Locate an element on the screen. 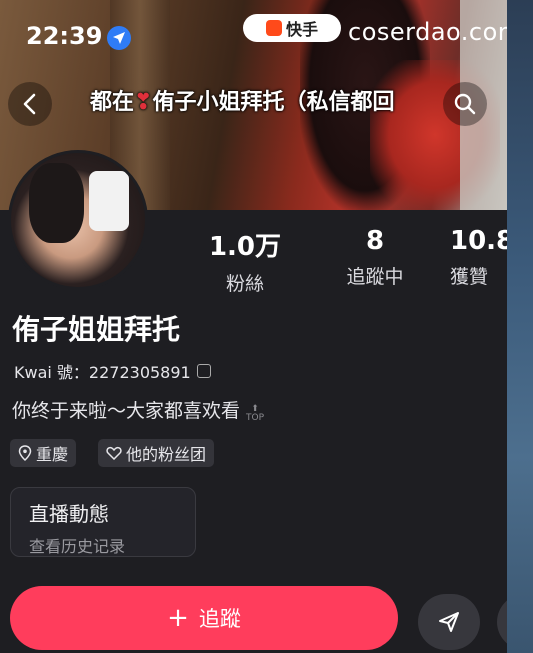  fans-count: 1.0万 is located at coordinates (245, 247).